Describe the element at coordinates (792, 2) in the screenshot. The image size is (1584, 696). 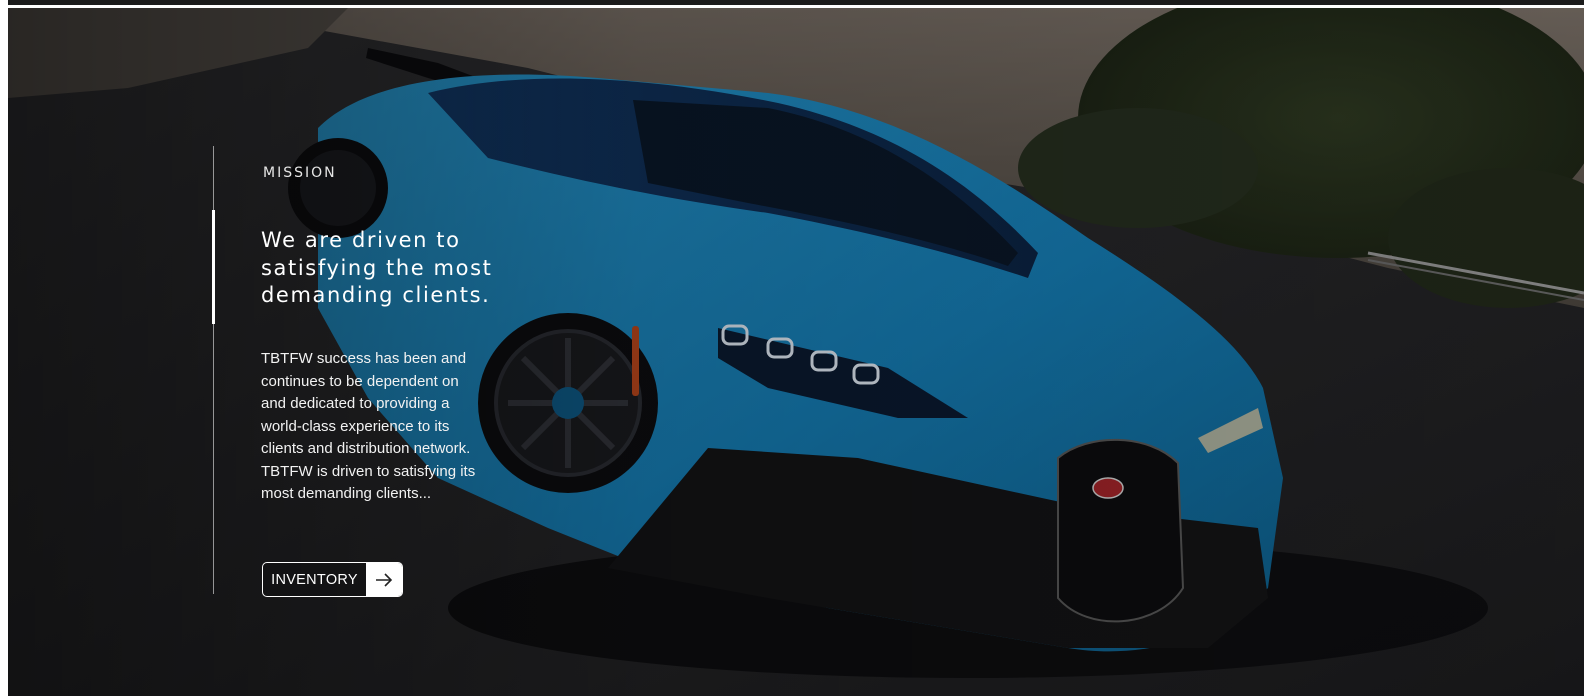
I see `top-border` at that location.